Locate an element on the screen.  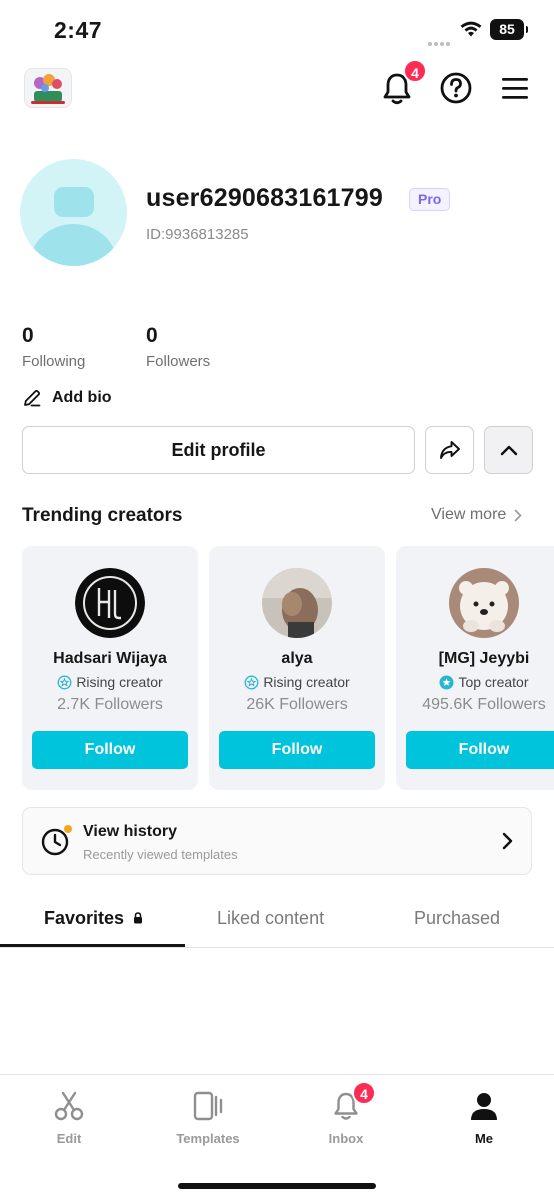
creator-followers: 26K Followers is located at coordinates (297, 704).